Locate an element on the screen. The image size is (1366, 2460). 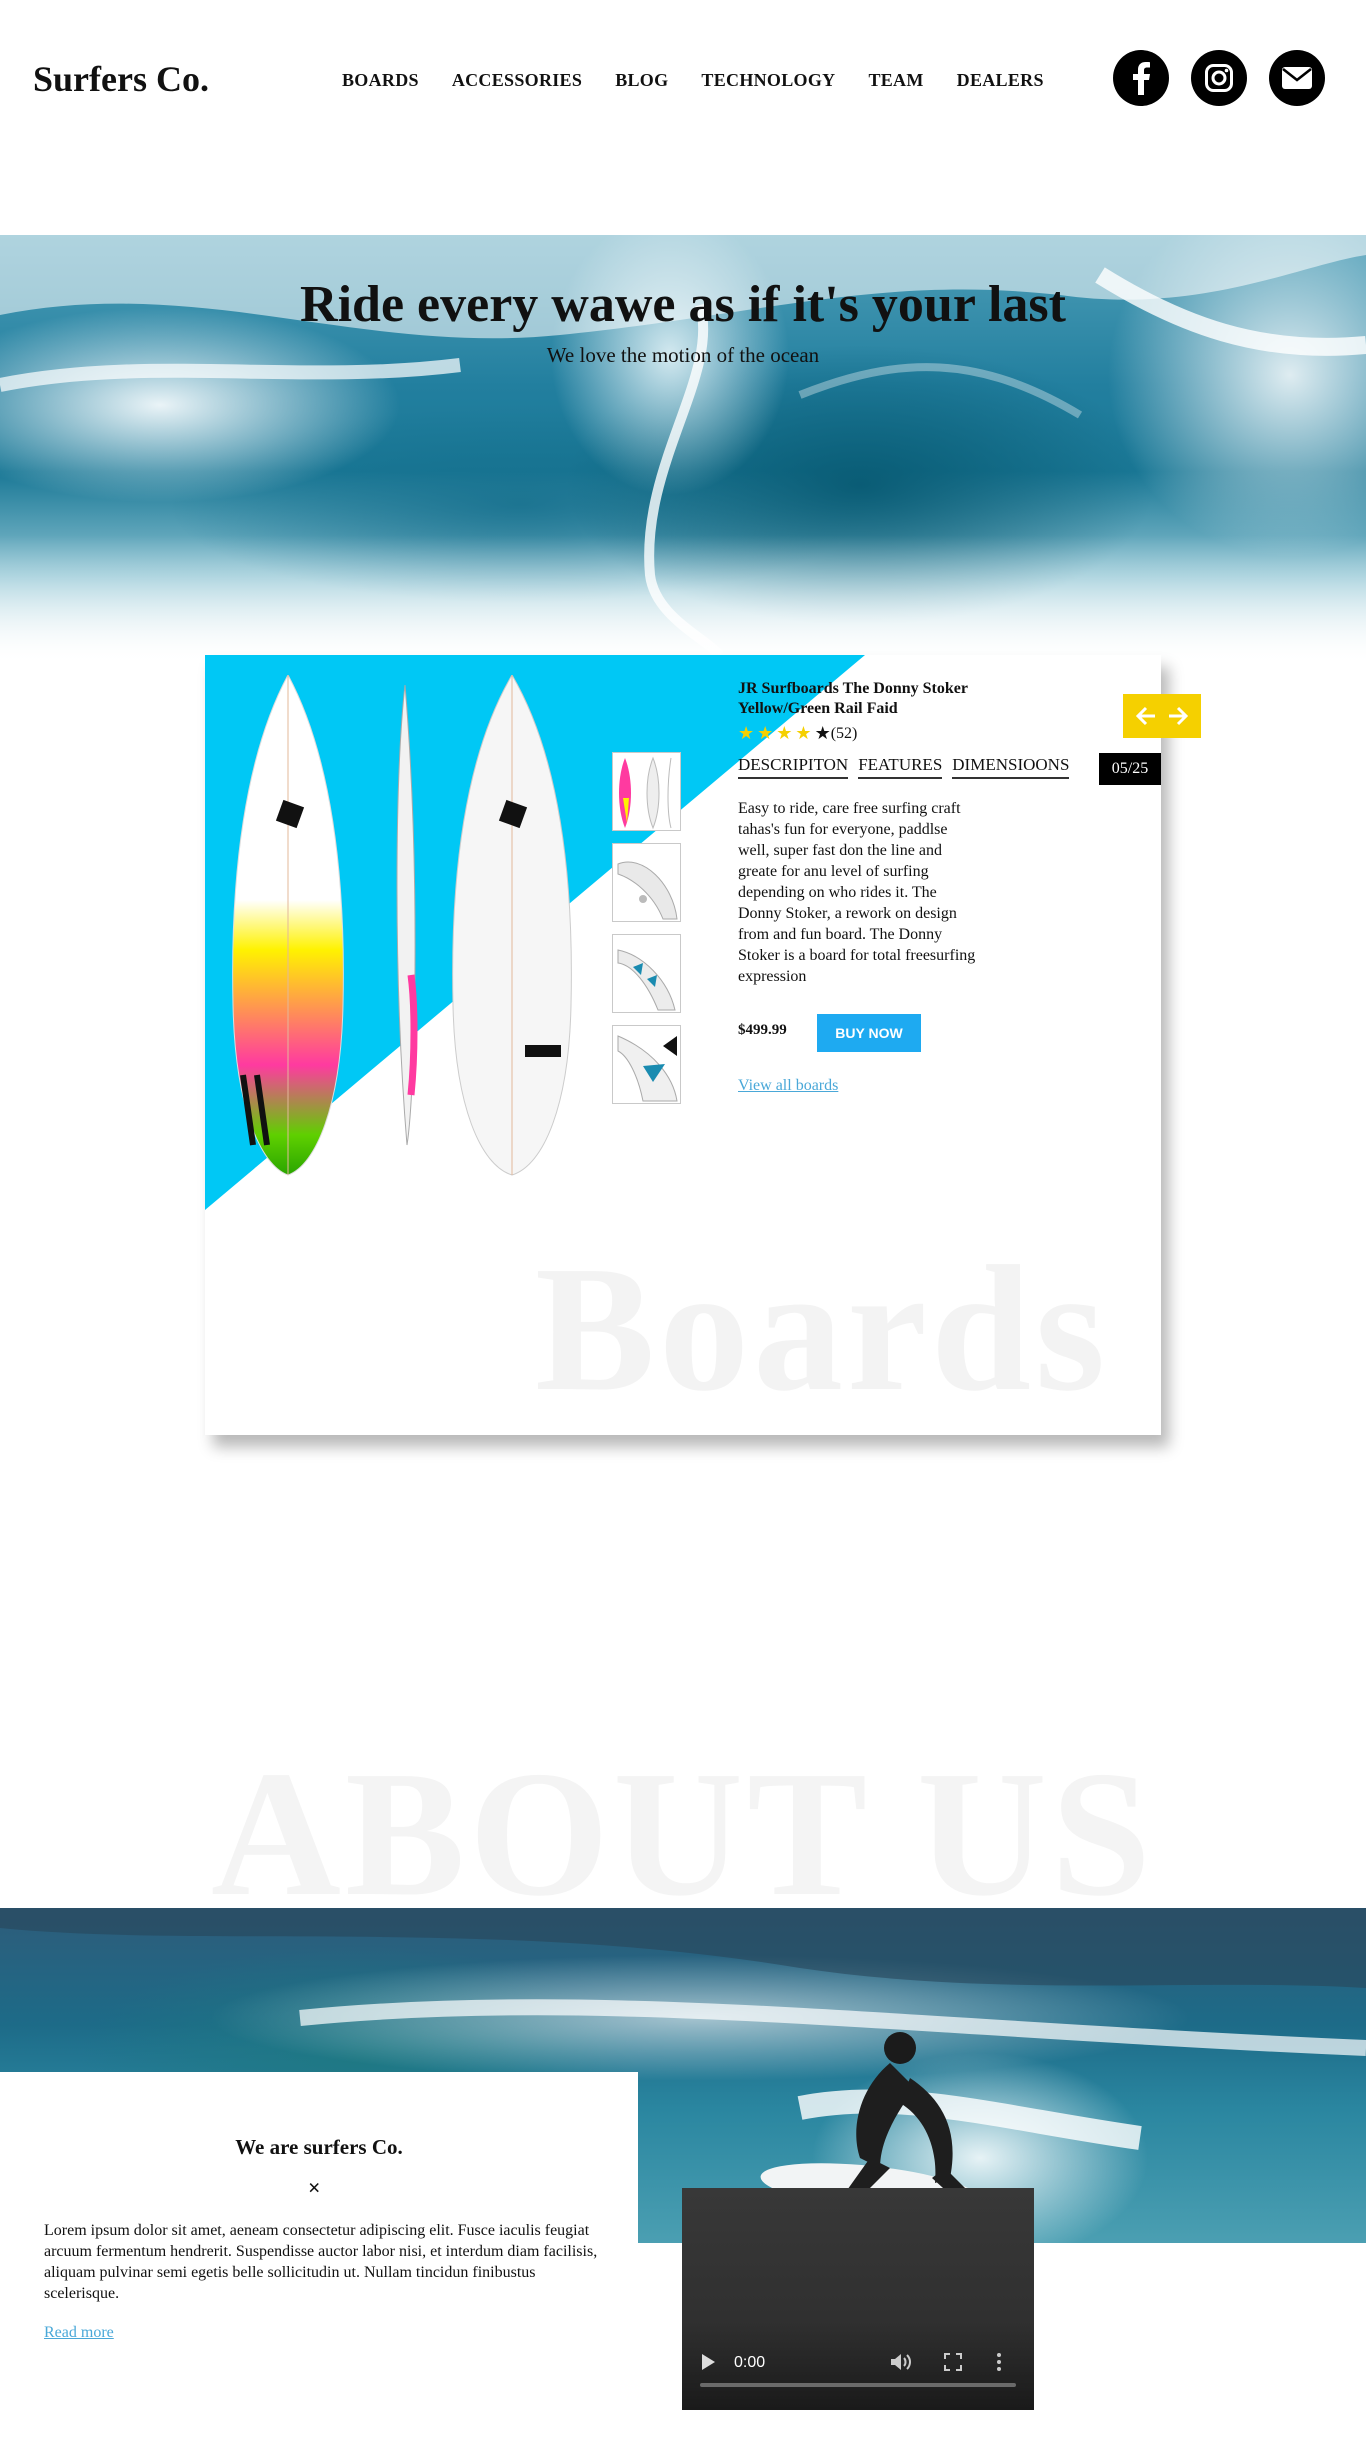
more-options-icon is located at coordinates (999, 2364).